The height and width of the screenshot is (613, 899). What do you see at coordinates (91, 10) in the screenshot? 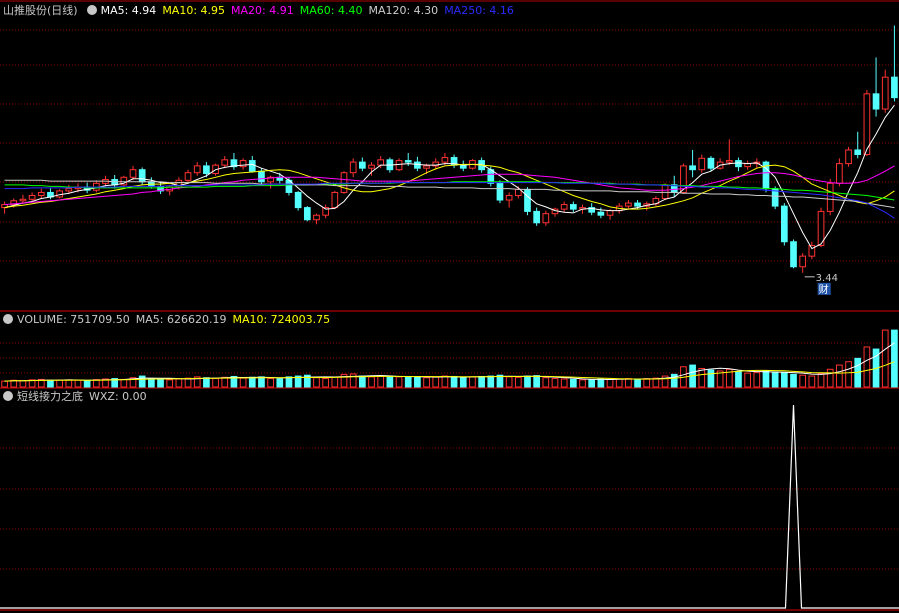
I see `settings-gear-icon` at bounding box center [91, 10].